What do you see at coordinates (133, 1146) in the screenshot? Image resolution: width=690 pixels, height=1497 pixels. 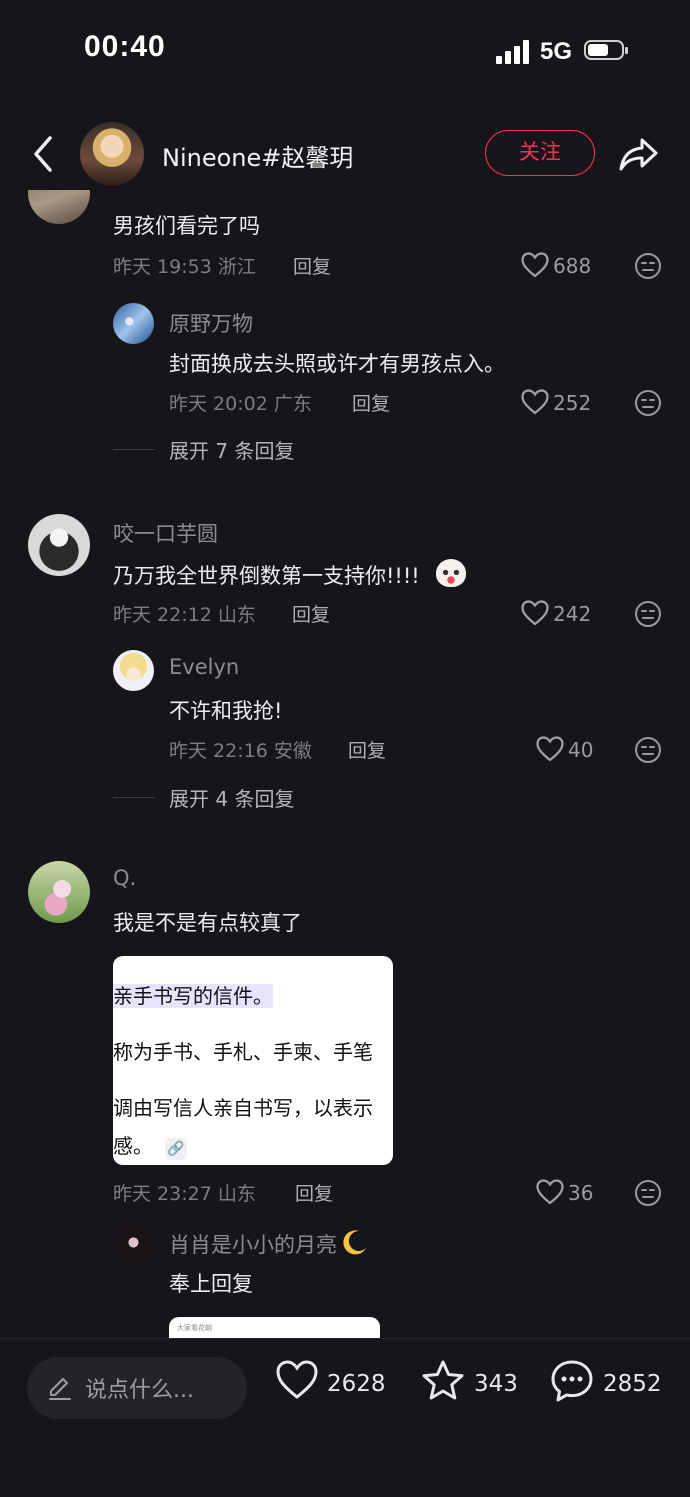 I see `image-line: 感。` at bounding box center [133, 1146].